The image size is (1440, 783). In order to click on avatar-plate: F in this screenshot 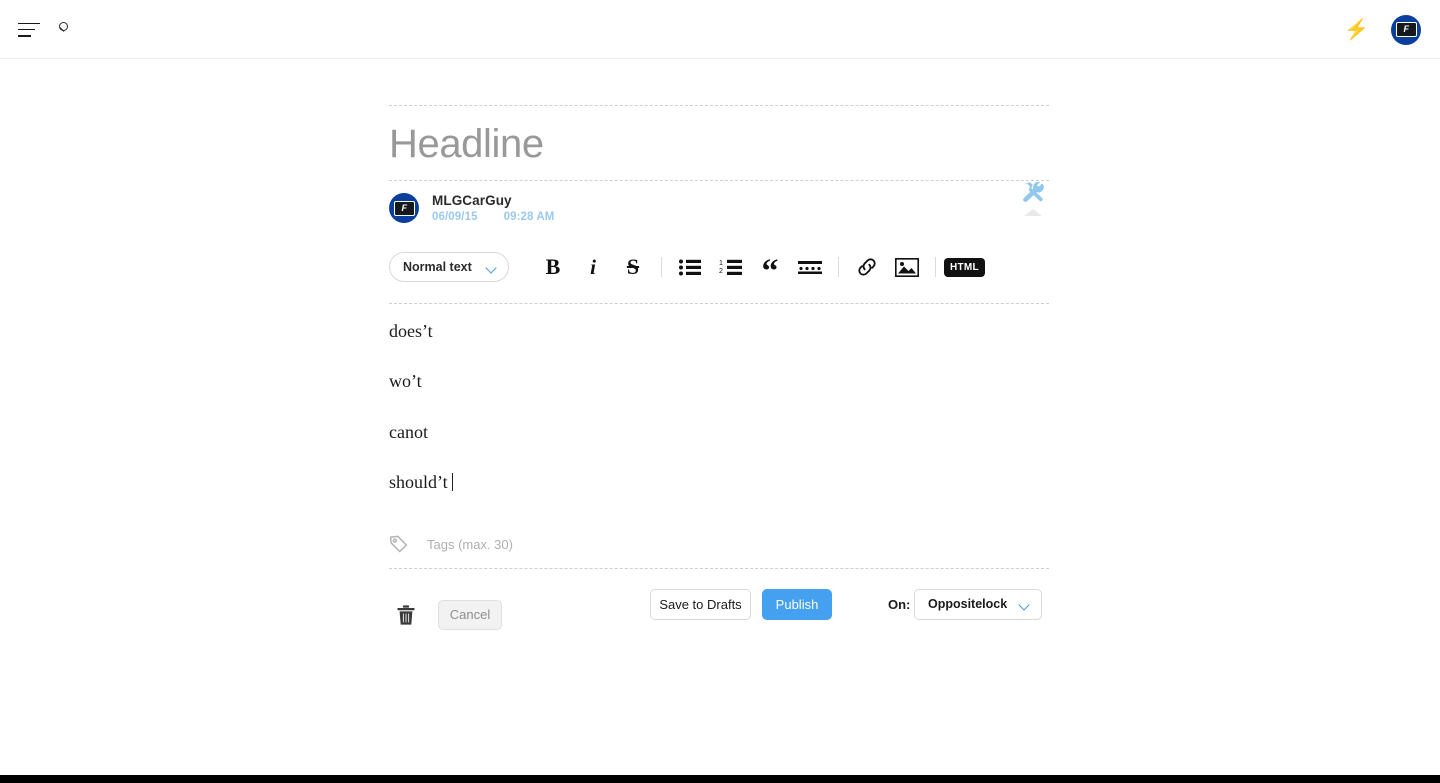, I will do `click(1406, 29)`.